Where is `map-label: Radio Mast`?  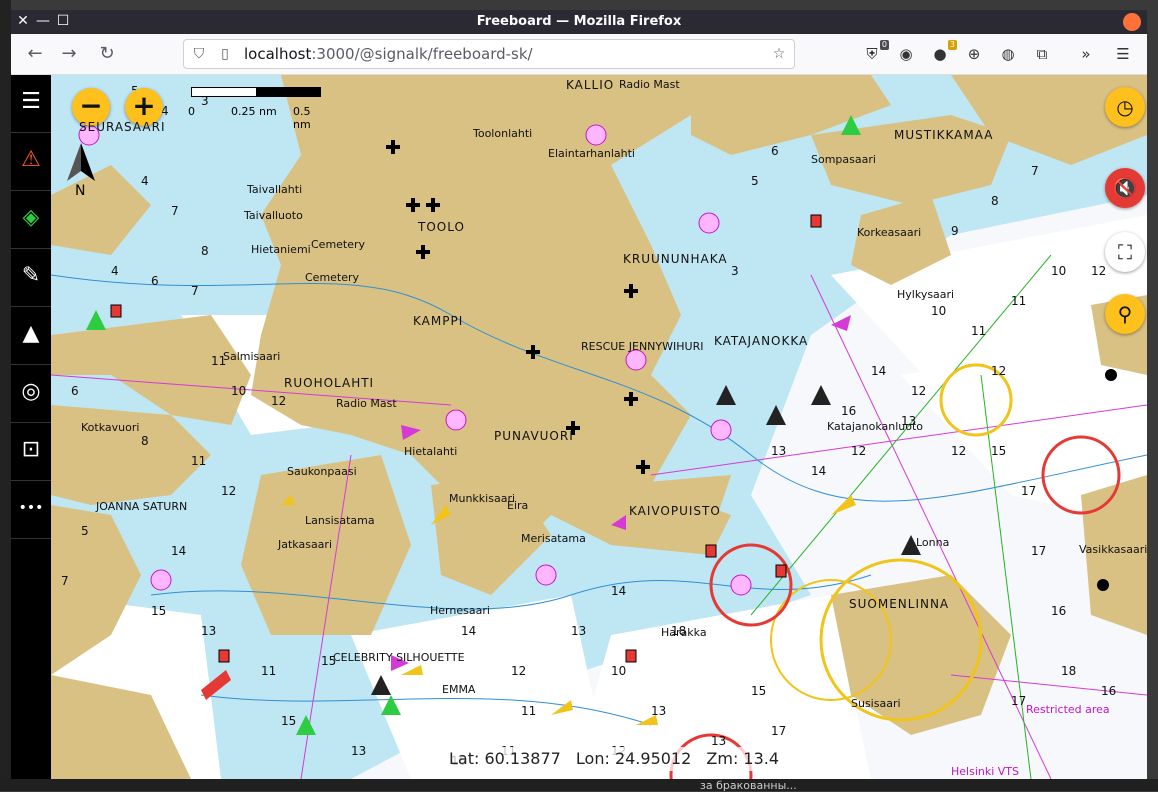
map-label: Radio Mast is located at coordinates (366, 403).